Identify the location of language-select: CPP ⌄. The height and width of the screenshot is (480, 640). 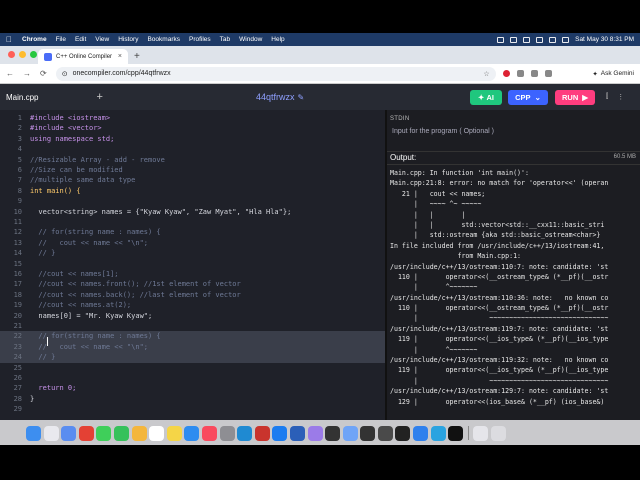
(528, 97).